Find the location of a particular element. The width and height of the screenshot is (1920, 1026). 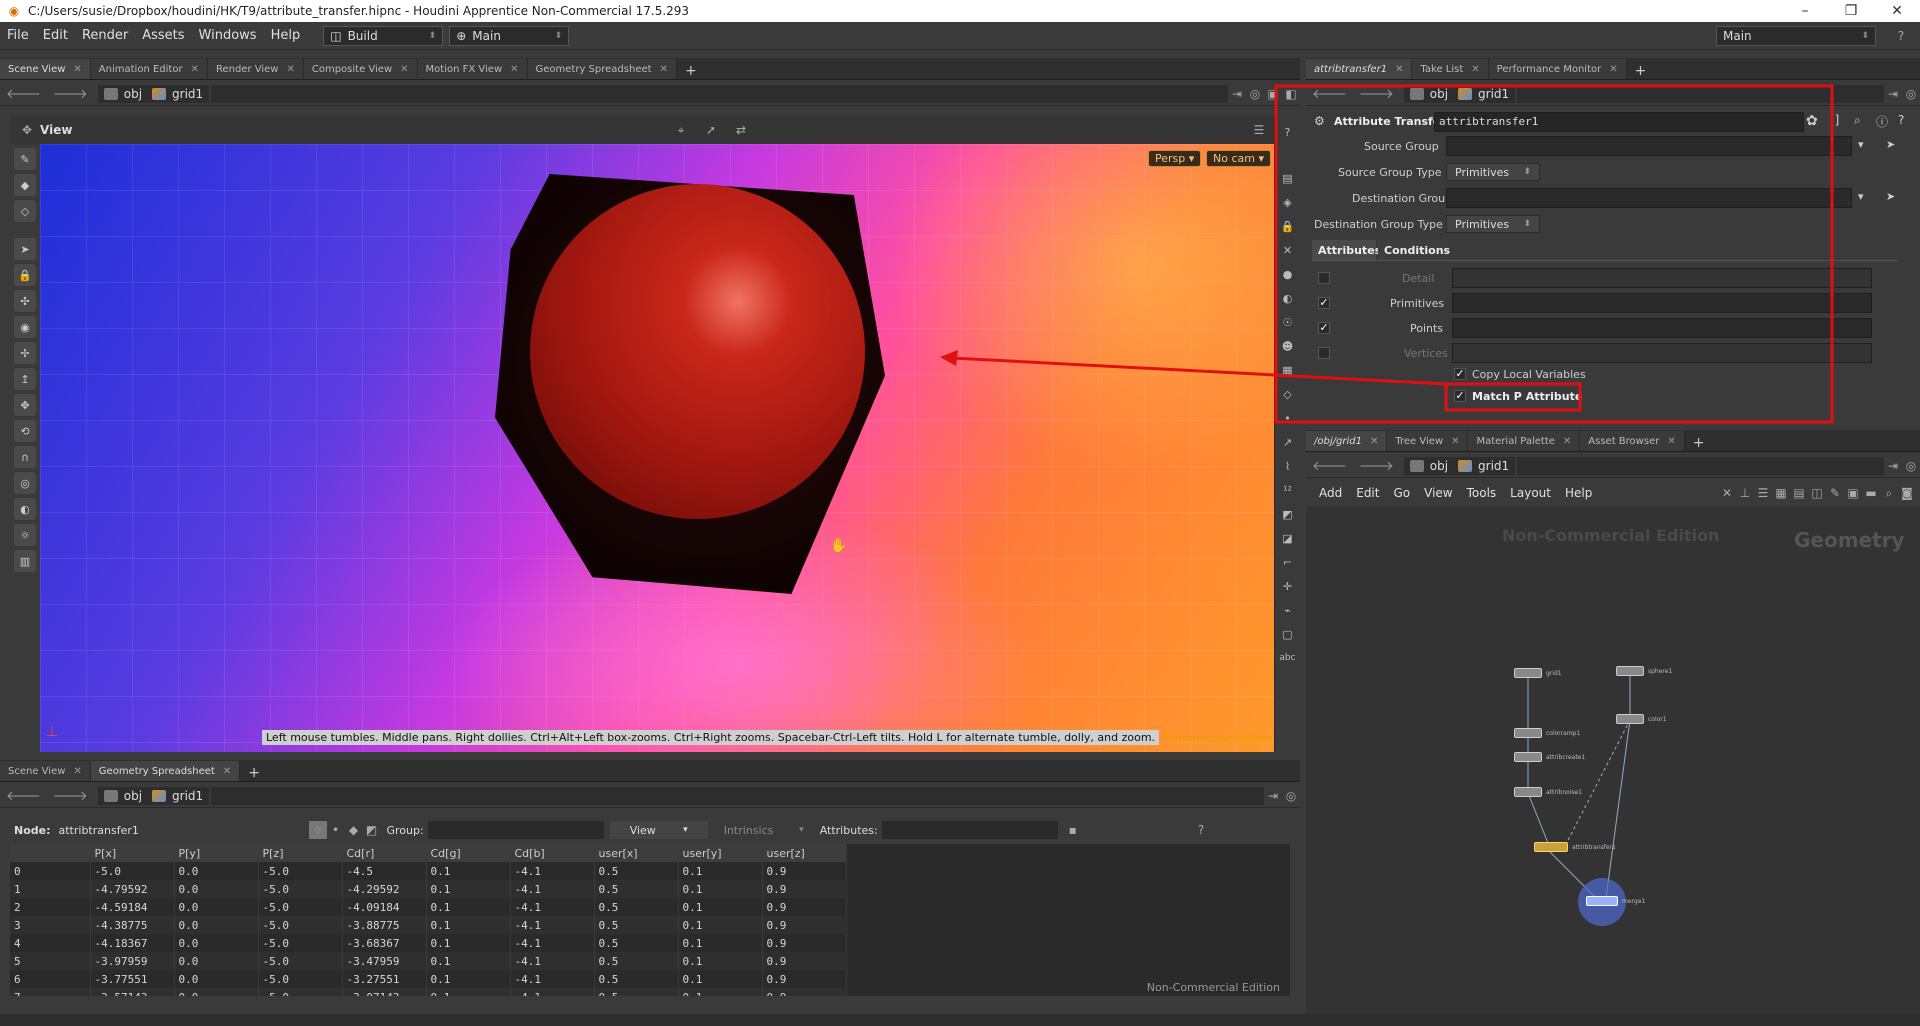

menu-edit: Edit is located at coordinates (55, 35).